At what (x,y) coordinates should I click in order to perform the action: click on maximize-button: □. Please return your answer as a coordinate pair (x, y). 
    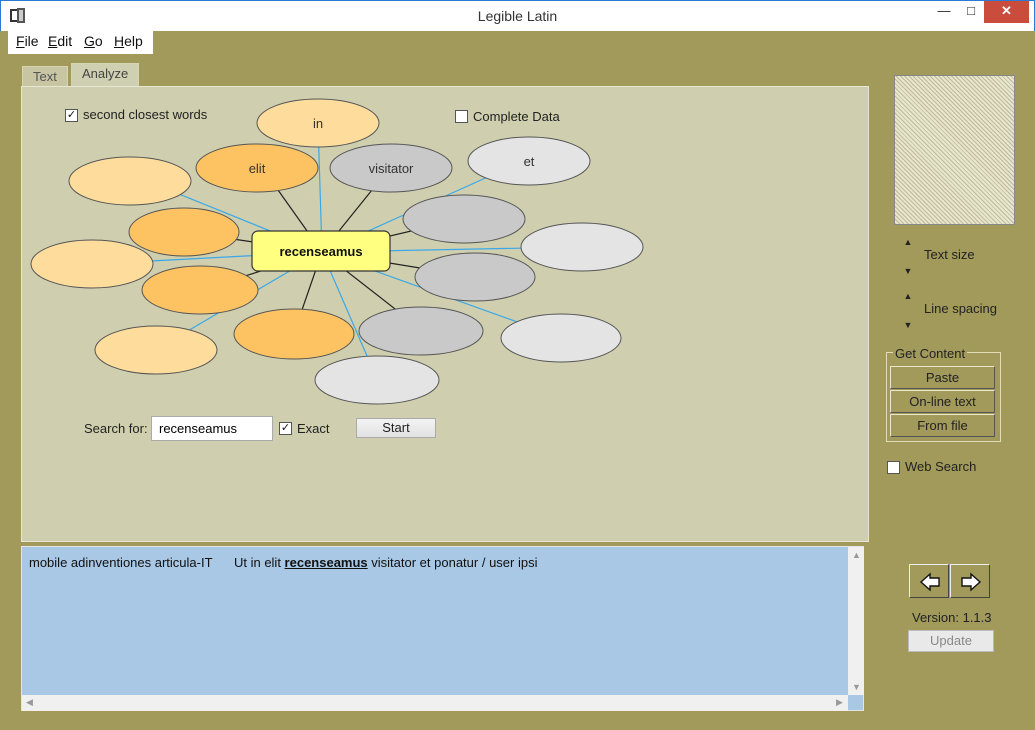
    Looking at the image, I should click on (971, 12).